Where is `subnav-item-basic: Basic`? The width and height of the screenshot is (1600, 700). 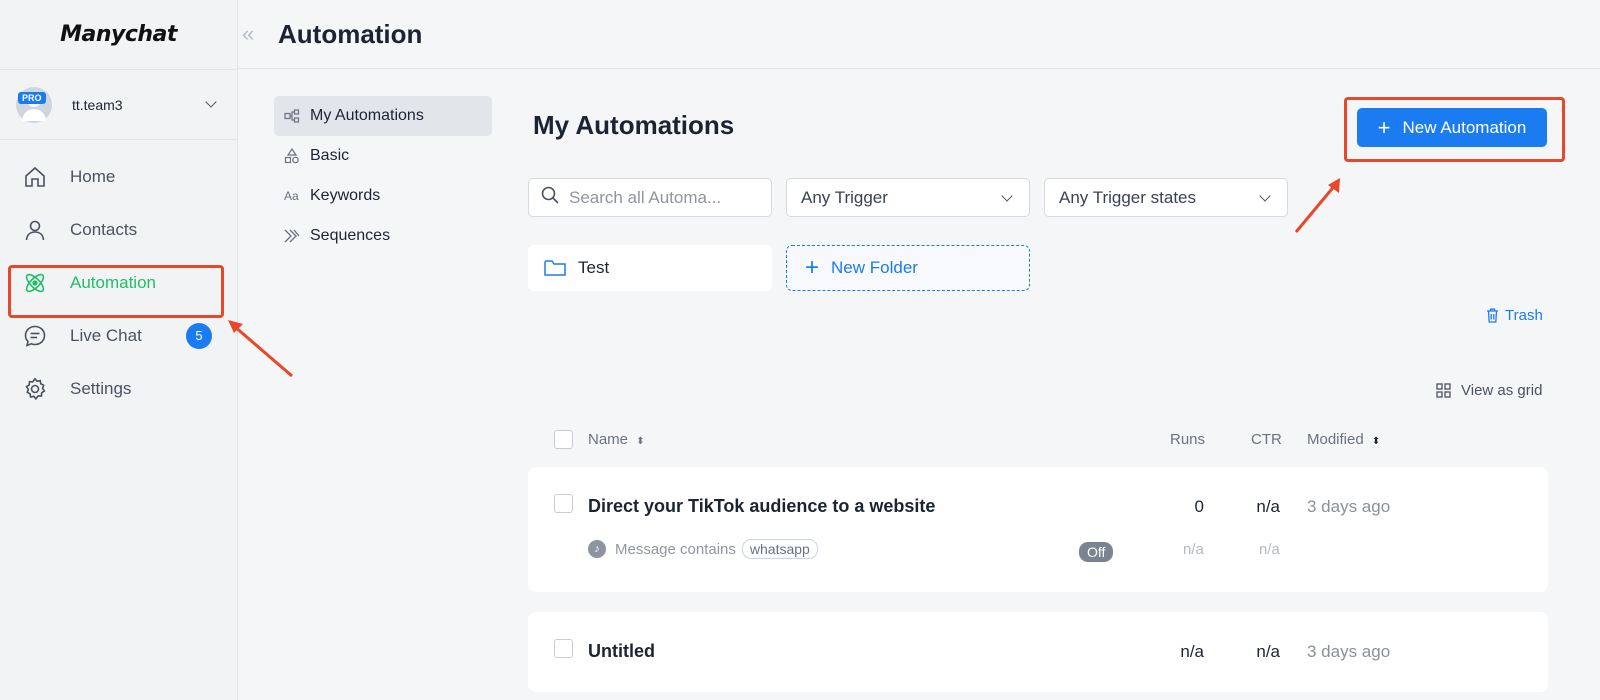
subnav-item-basic: Basic is located at coordinates (383, 156).